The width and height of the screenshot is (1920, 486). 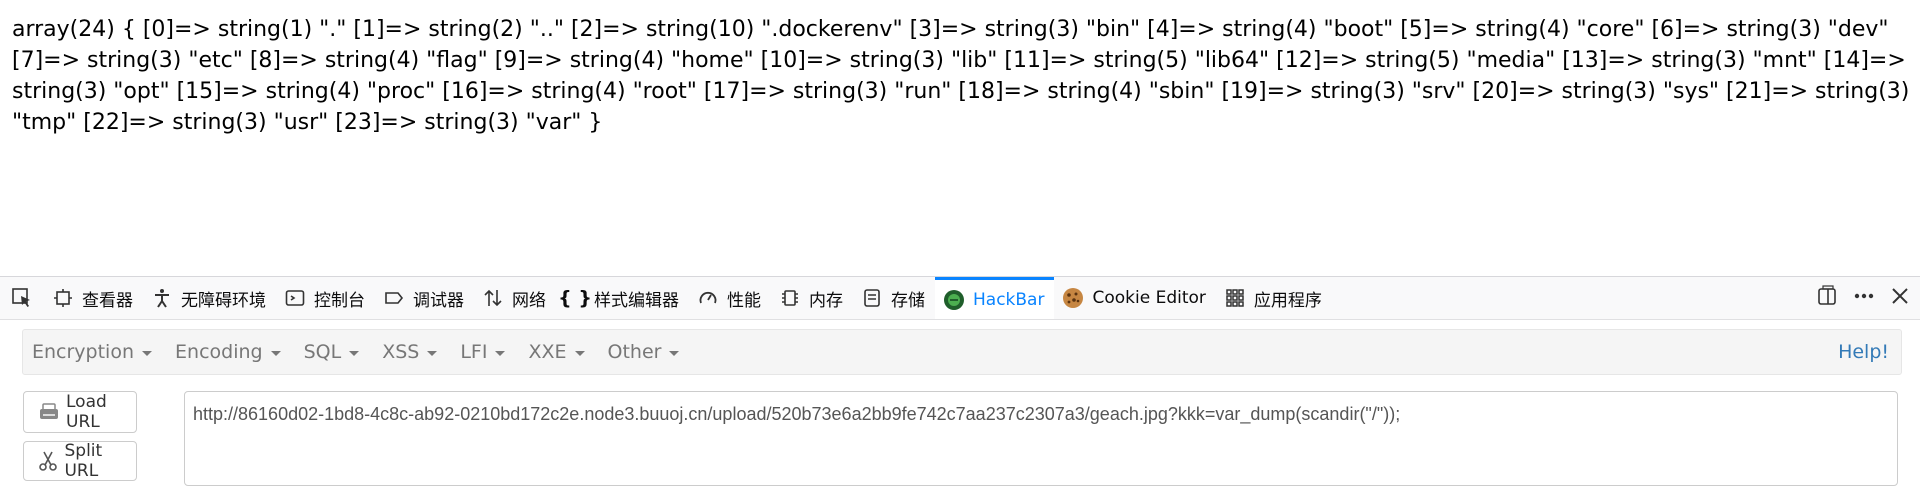 What do you see at coordinates (908, 300) in the screenshot?
I see `tab-label: 存储` at bounding box center [908, 300].